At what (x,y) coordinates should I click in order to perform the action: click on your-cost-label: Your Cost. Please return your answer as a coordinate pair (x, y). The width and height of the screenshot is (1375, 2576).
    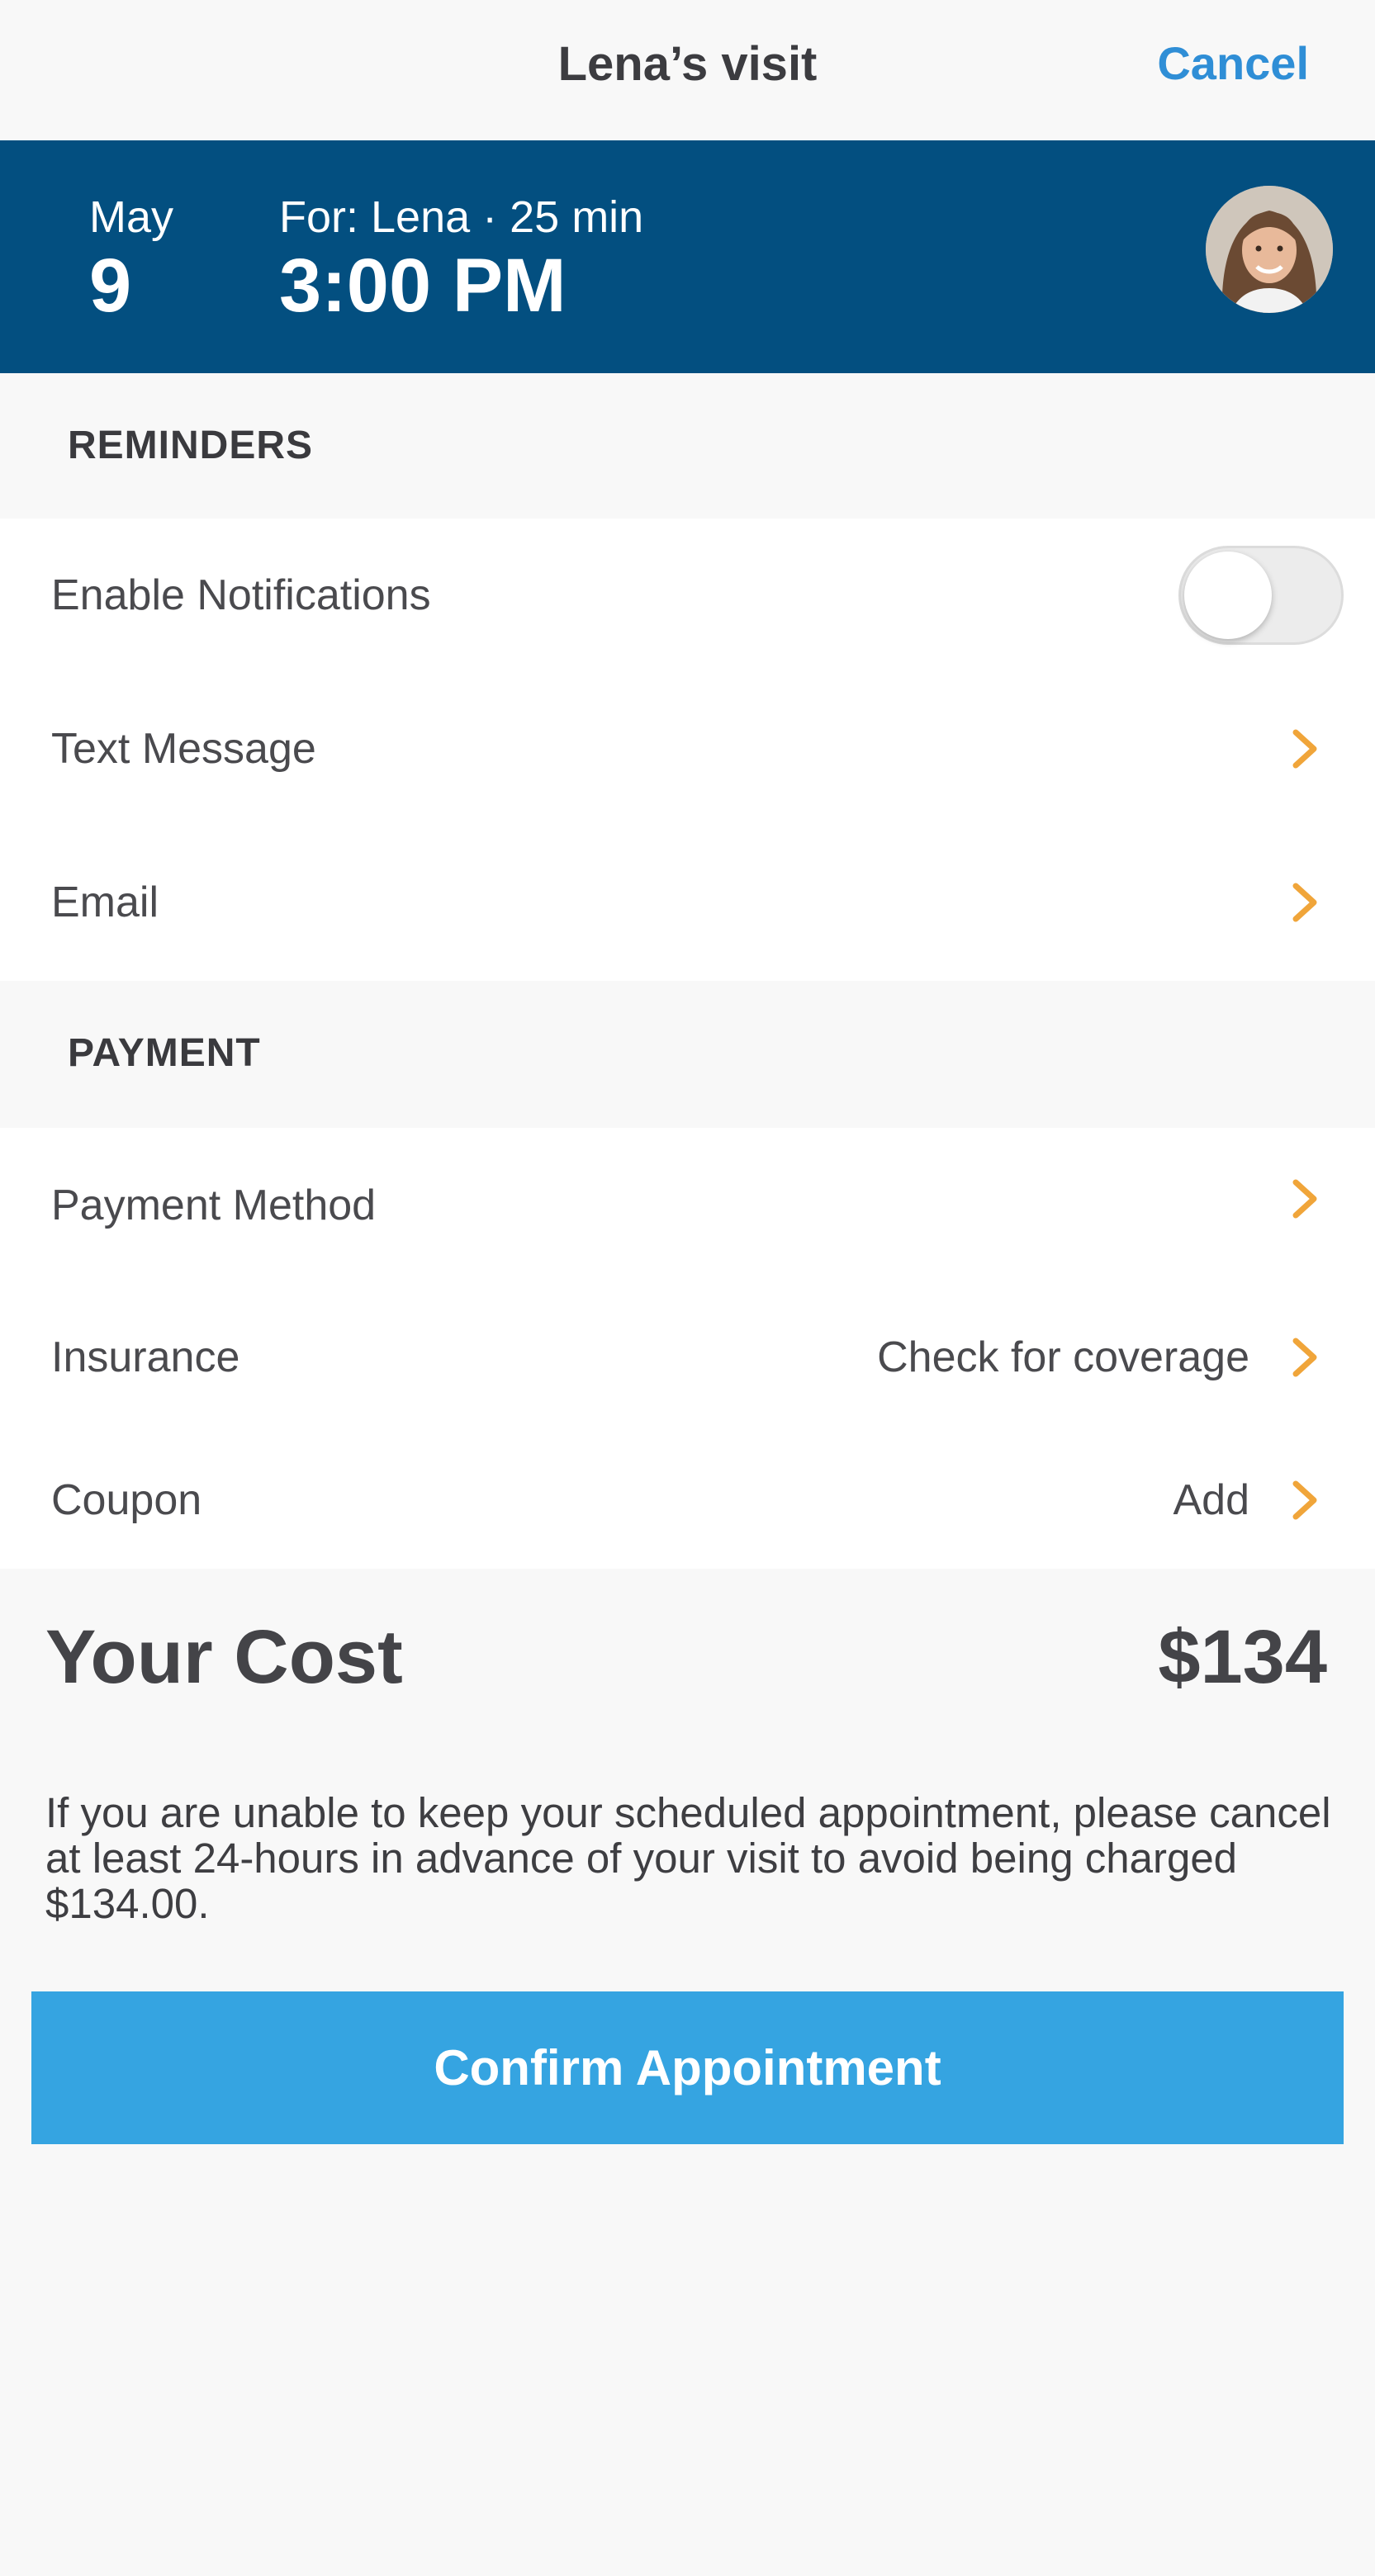
    Looking at the image, I should click on (224, 1657).